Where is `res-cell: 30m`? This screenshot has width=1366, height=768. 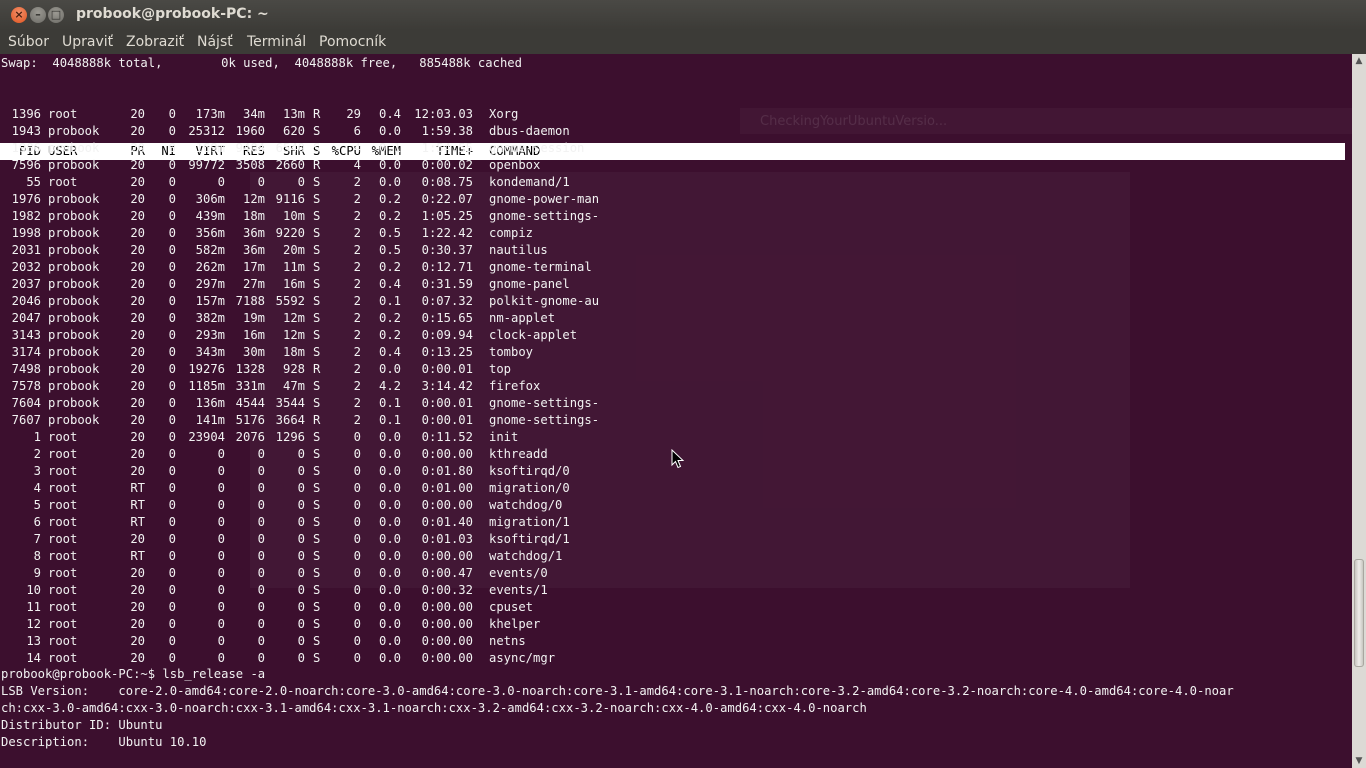
res-cell: 30m is located at coordinates (253, 352).